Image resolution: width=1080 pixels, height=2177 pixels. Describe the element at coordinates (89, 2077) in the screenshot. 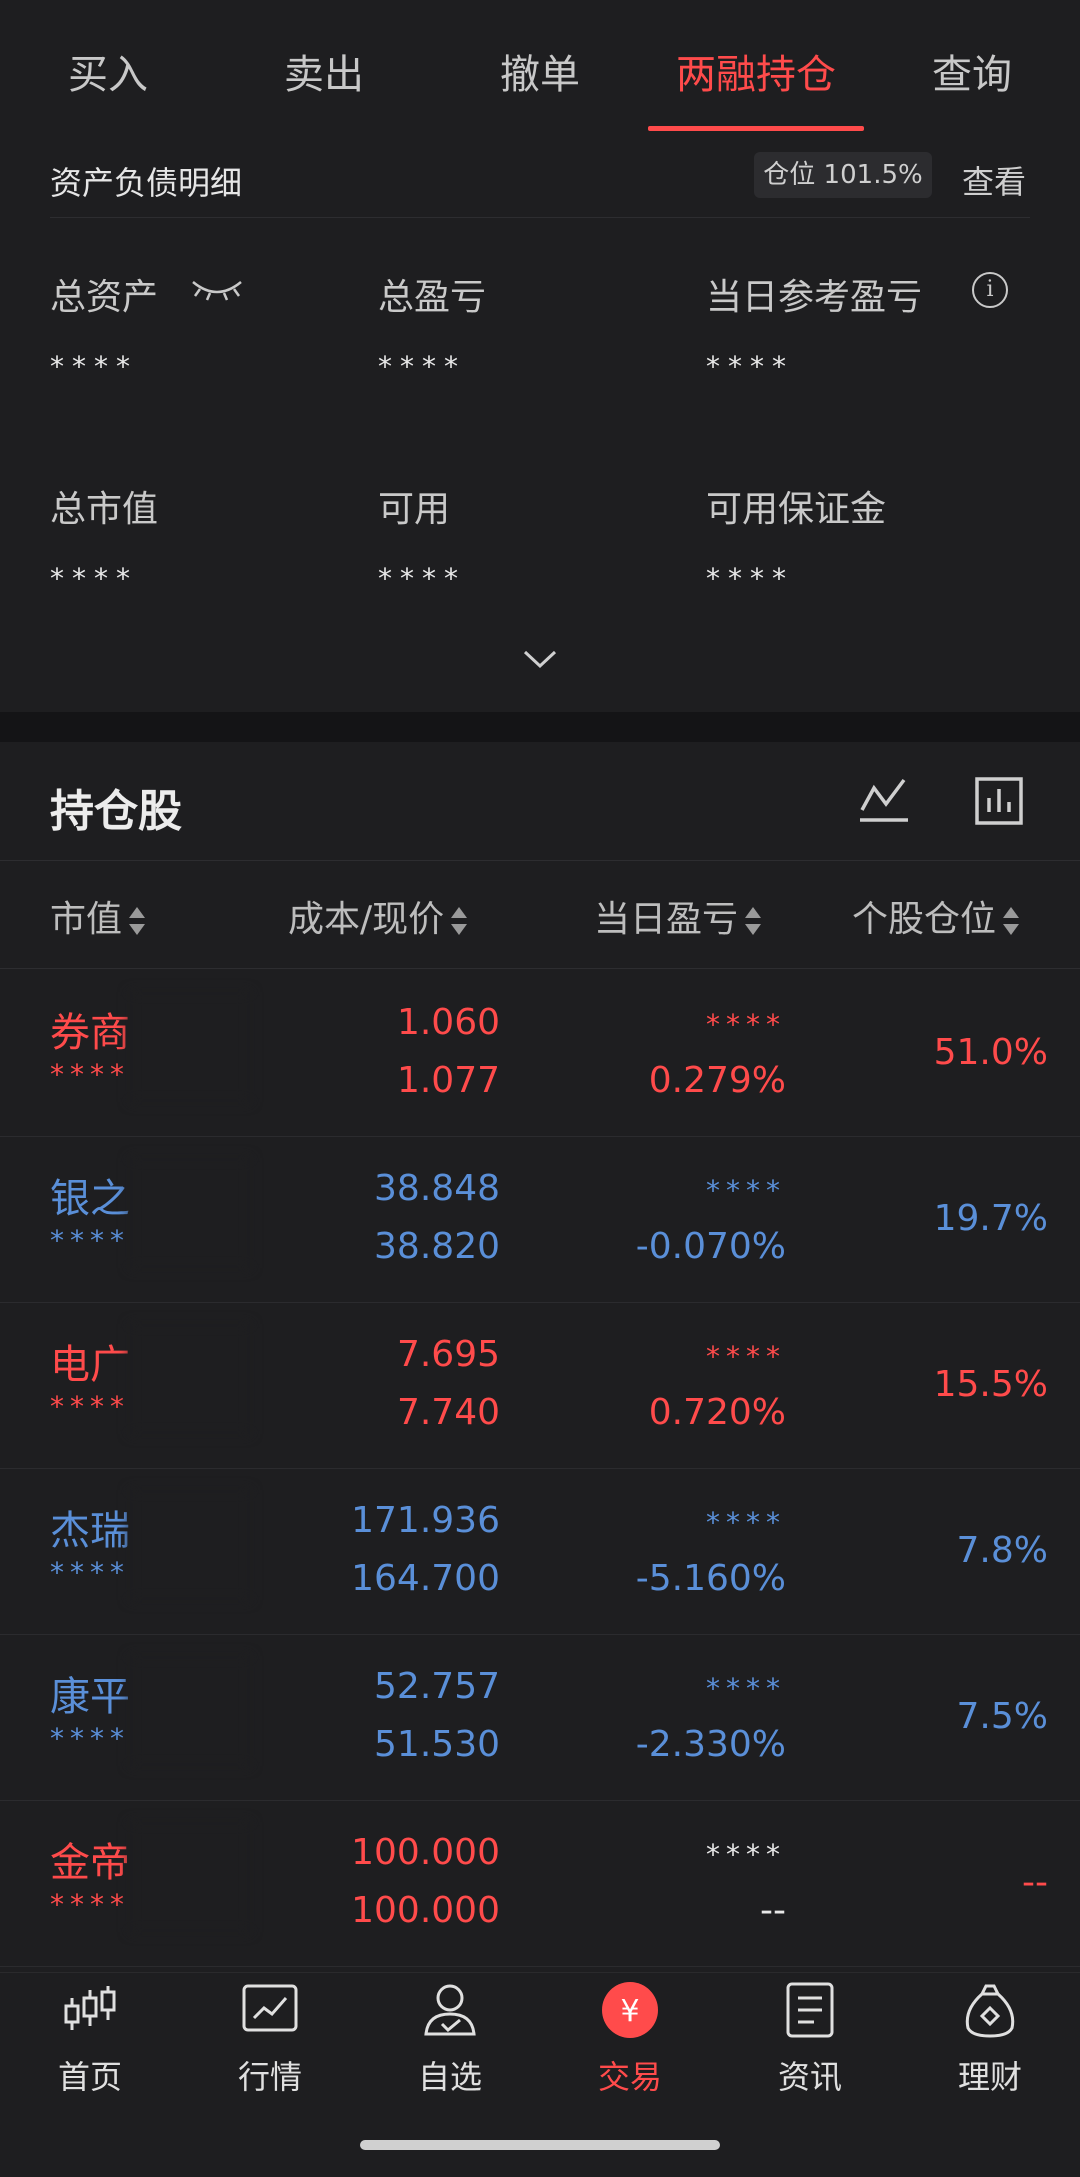

I see `nav-home-label: 首页` at that location.